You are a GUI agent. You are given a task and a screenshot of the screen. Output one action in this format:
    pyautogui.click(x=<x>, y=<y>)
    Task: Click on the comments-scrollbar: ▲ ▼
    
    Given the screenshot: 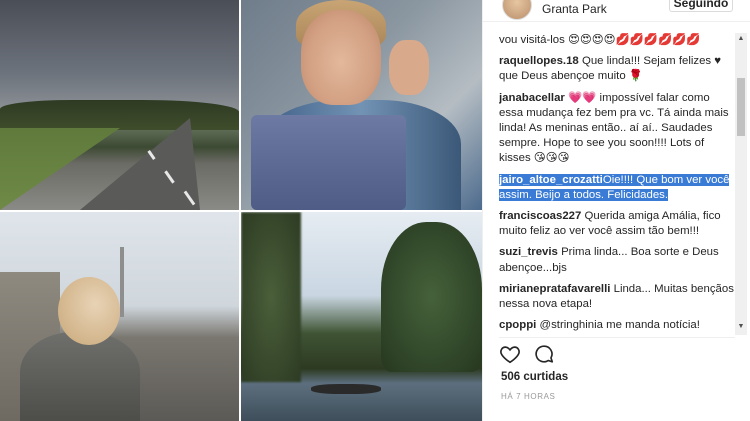 What is the action you would take?
    pyautogui.click(x=741, y=184)
    